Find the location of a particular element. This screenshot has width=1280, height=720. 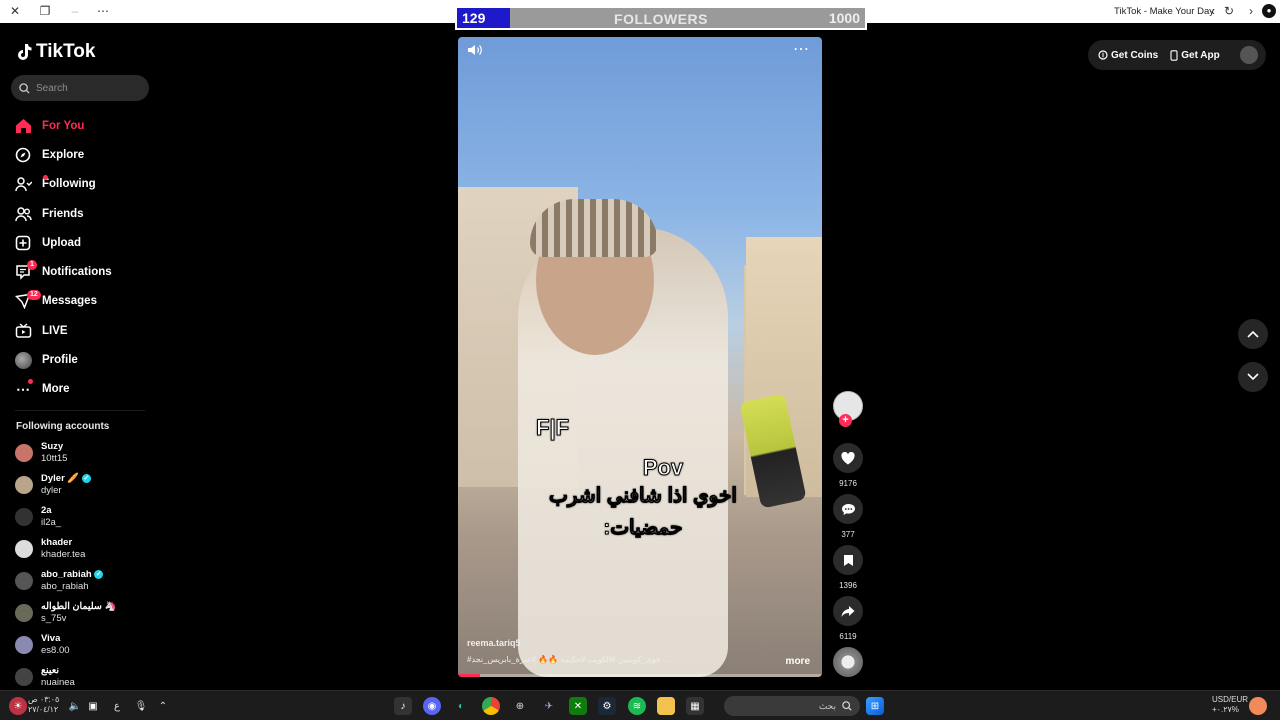

share-action: 6119 is located at coordinates (848, 618).